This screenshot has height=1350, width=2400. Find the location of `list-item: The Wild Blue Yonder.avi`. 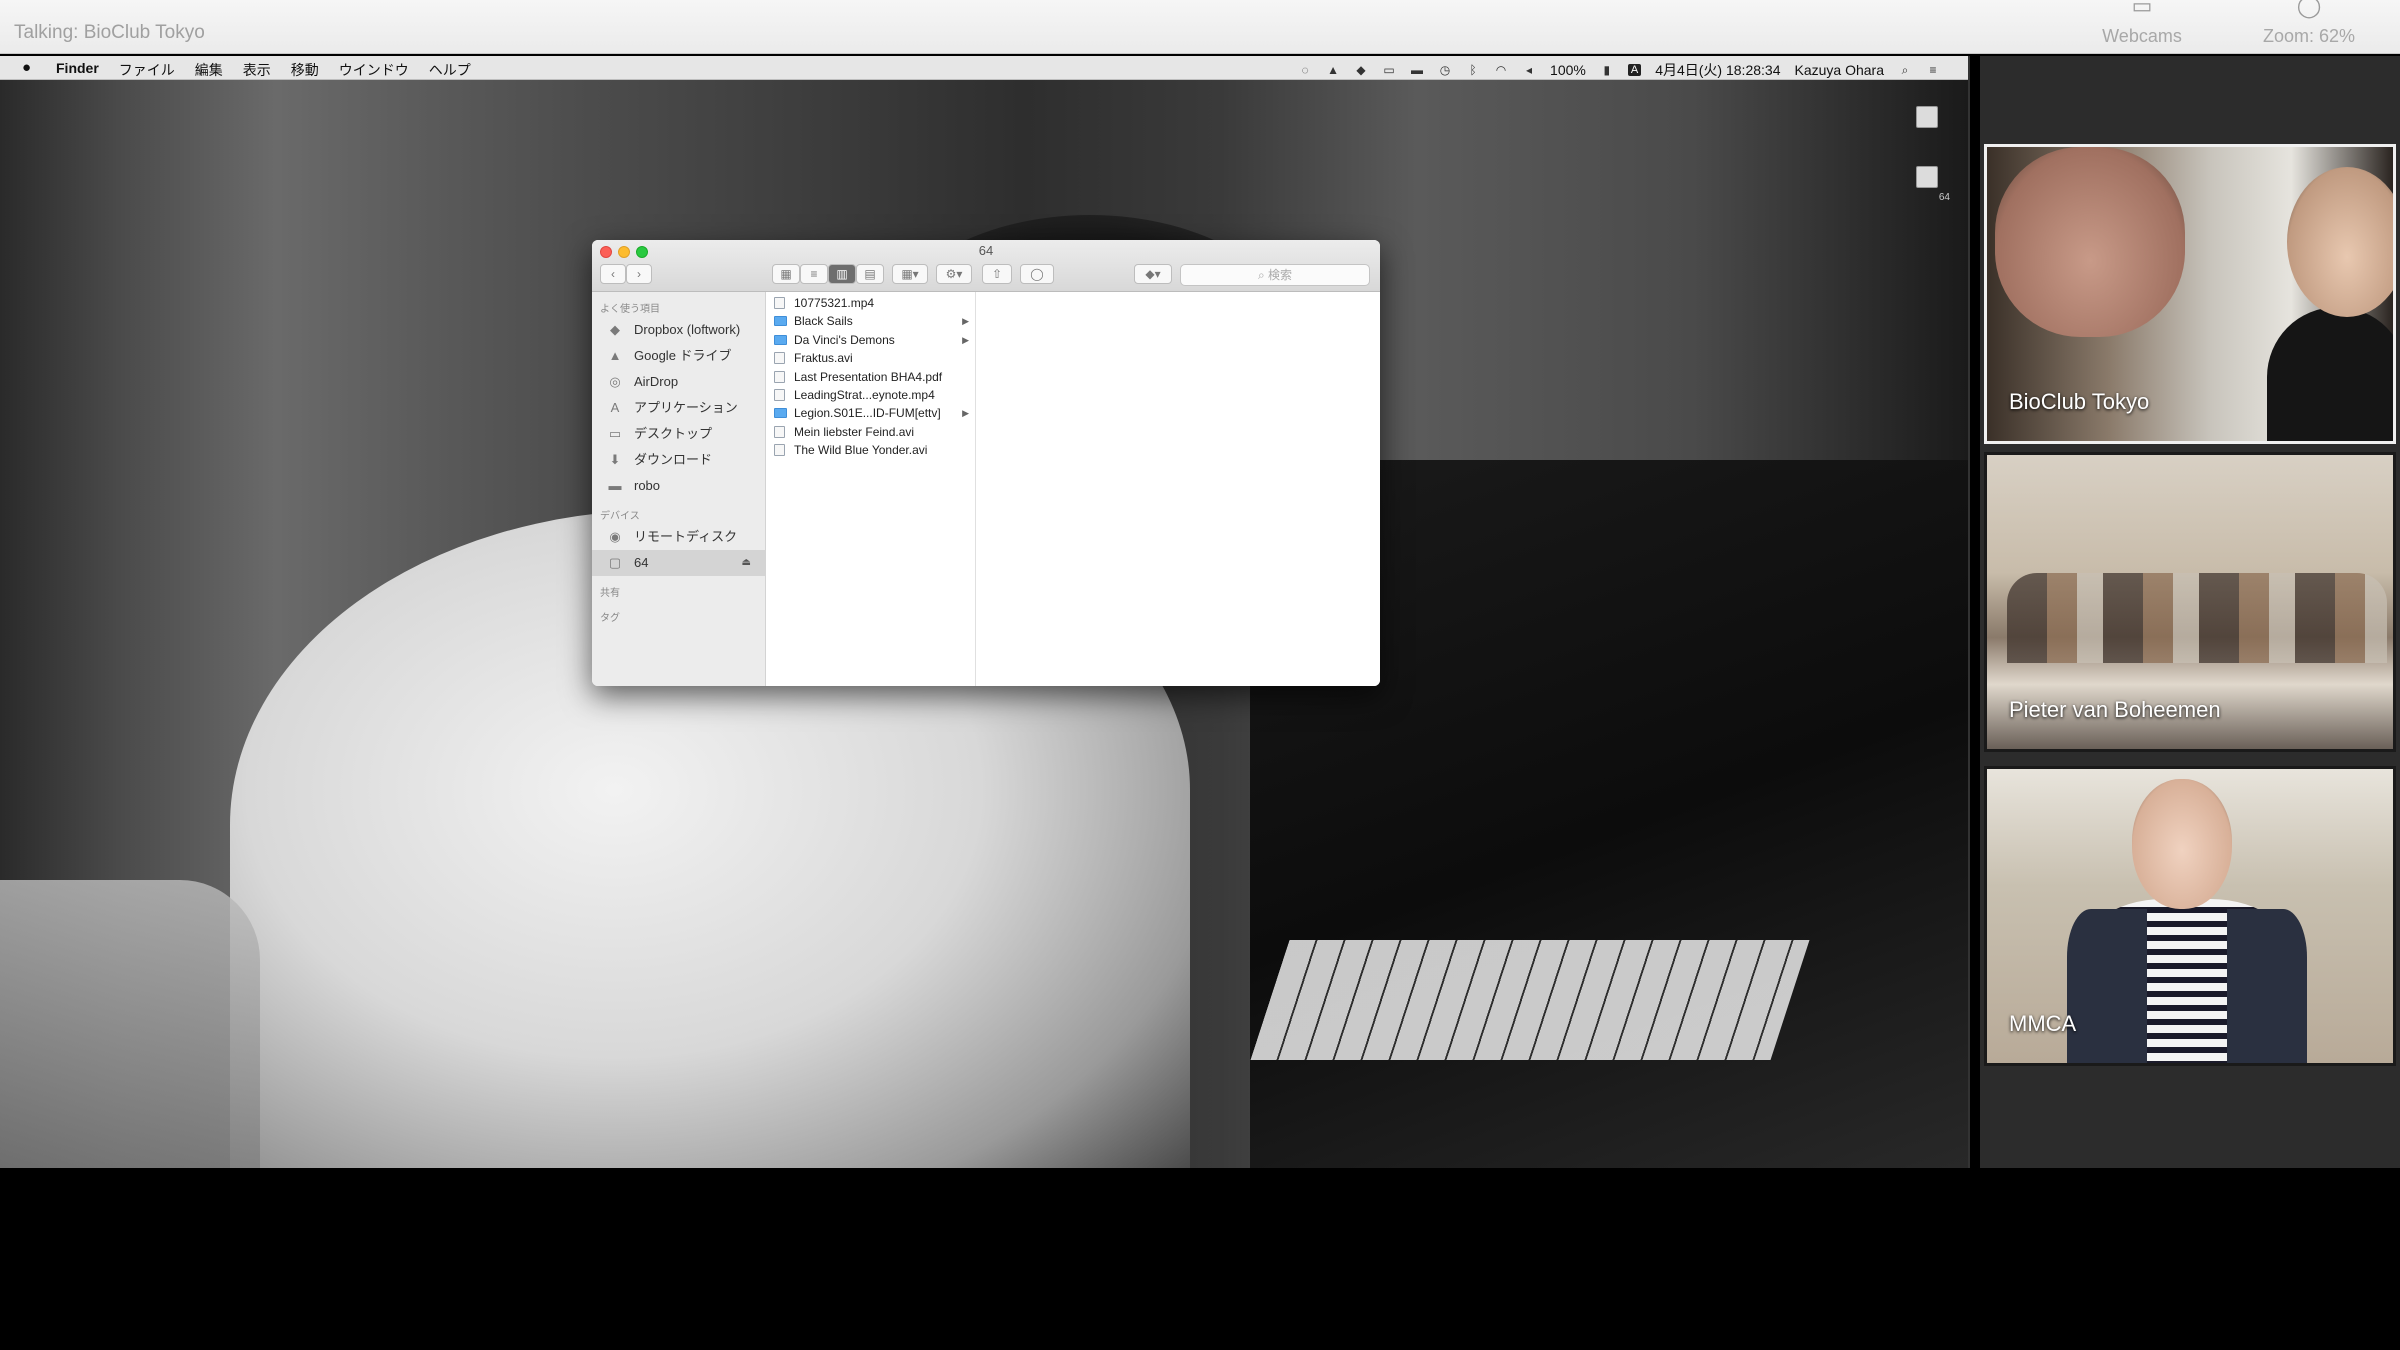

list-item: The Wild Blue Yonder.avi is located at coordinates (870, 450).